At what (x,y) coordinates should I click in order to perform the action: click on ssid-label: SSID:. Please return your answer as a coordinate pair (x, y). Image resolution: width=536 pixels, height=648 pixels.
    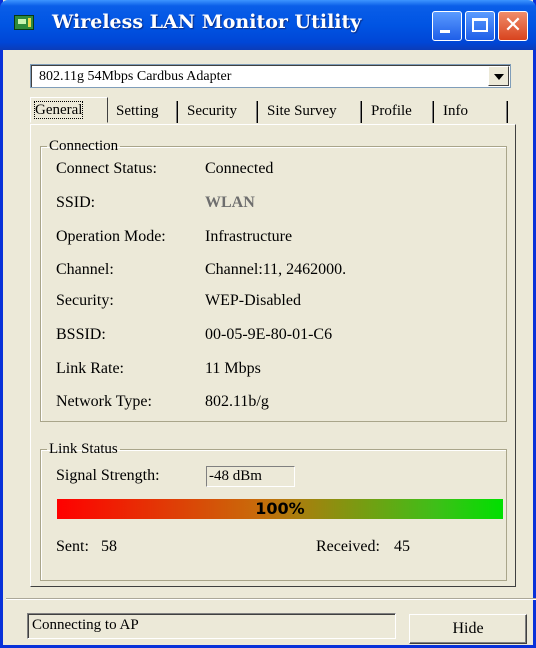
    Looking at the image, I should click on (76, 202).